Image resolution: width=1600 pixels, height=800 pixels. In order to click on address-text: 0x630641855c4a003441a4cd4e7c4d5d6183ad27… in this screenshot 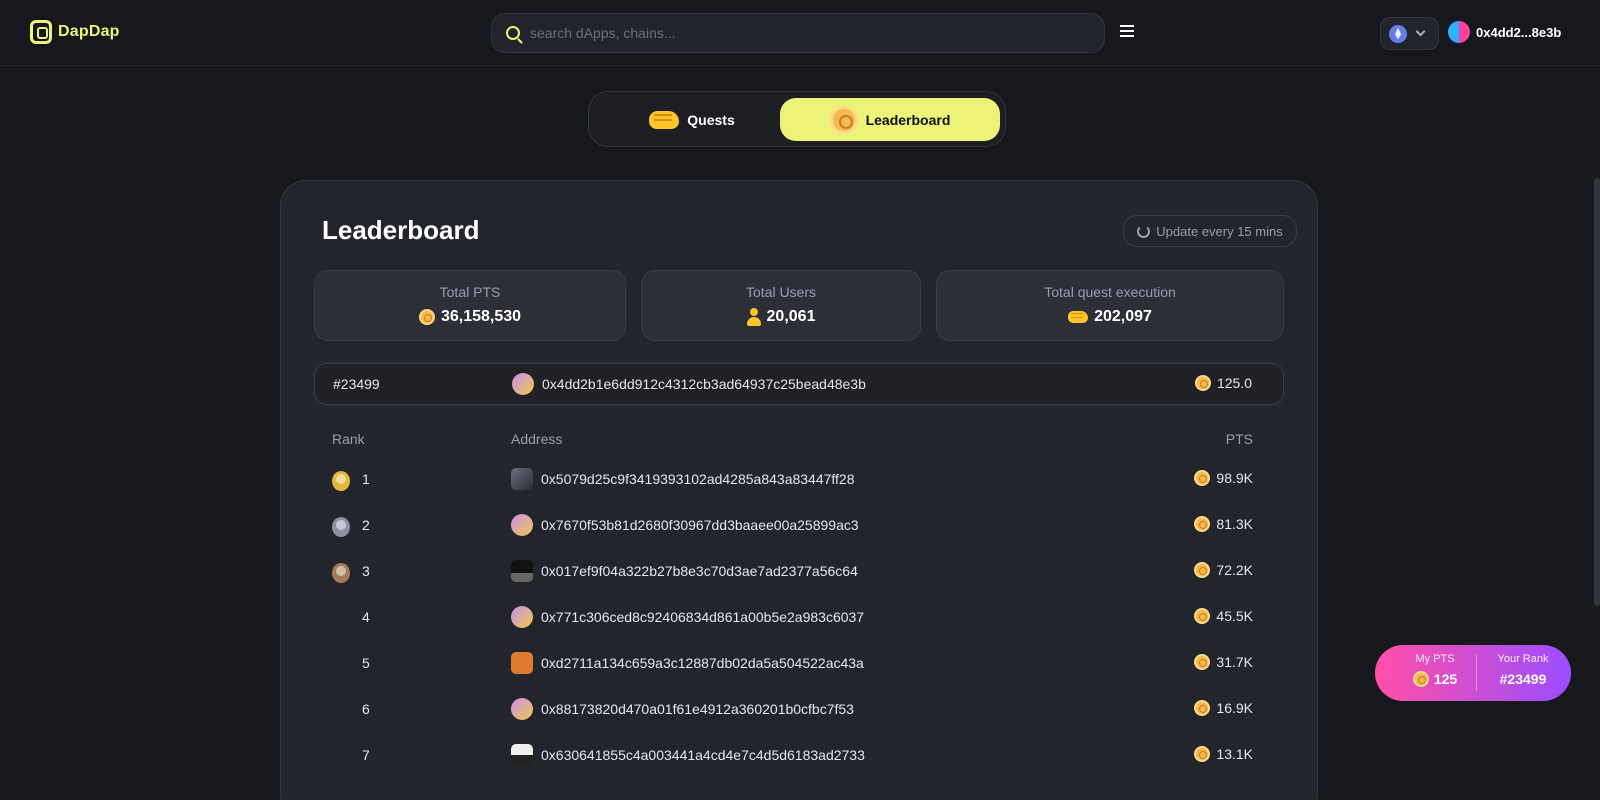, I will do `click(703, 755)`.